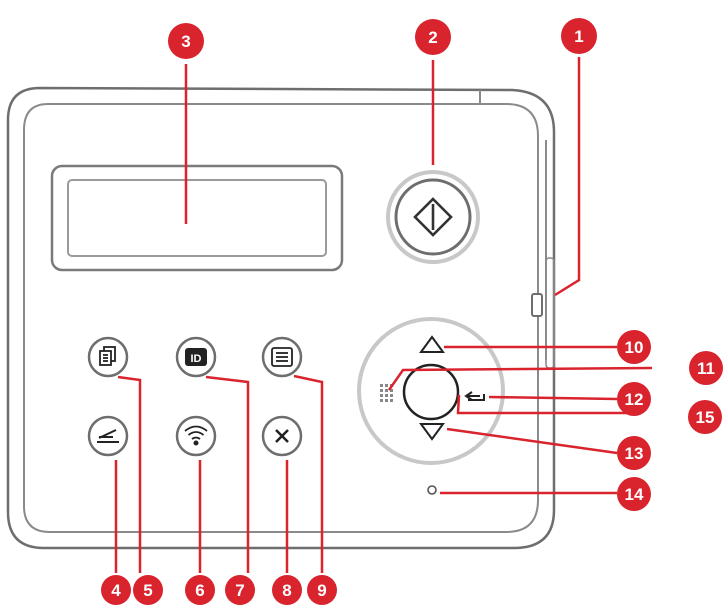  I want to click on id-copy-button: ID, so click(196, 357).